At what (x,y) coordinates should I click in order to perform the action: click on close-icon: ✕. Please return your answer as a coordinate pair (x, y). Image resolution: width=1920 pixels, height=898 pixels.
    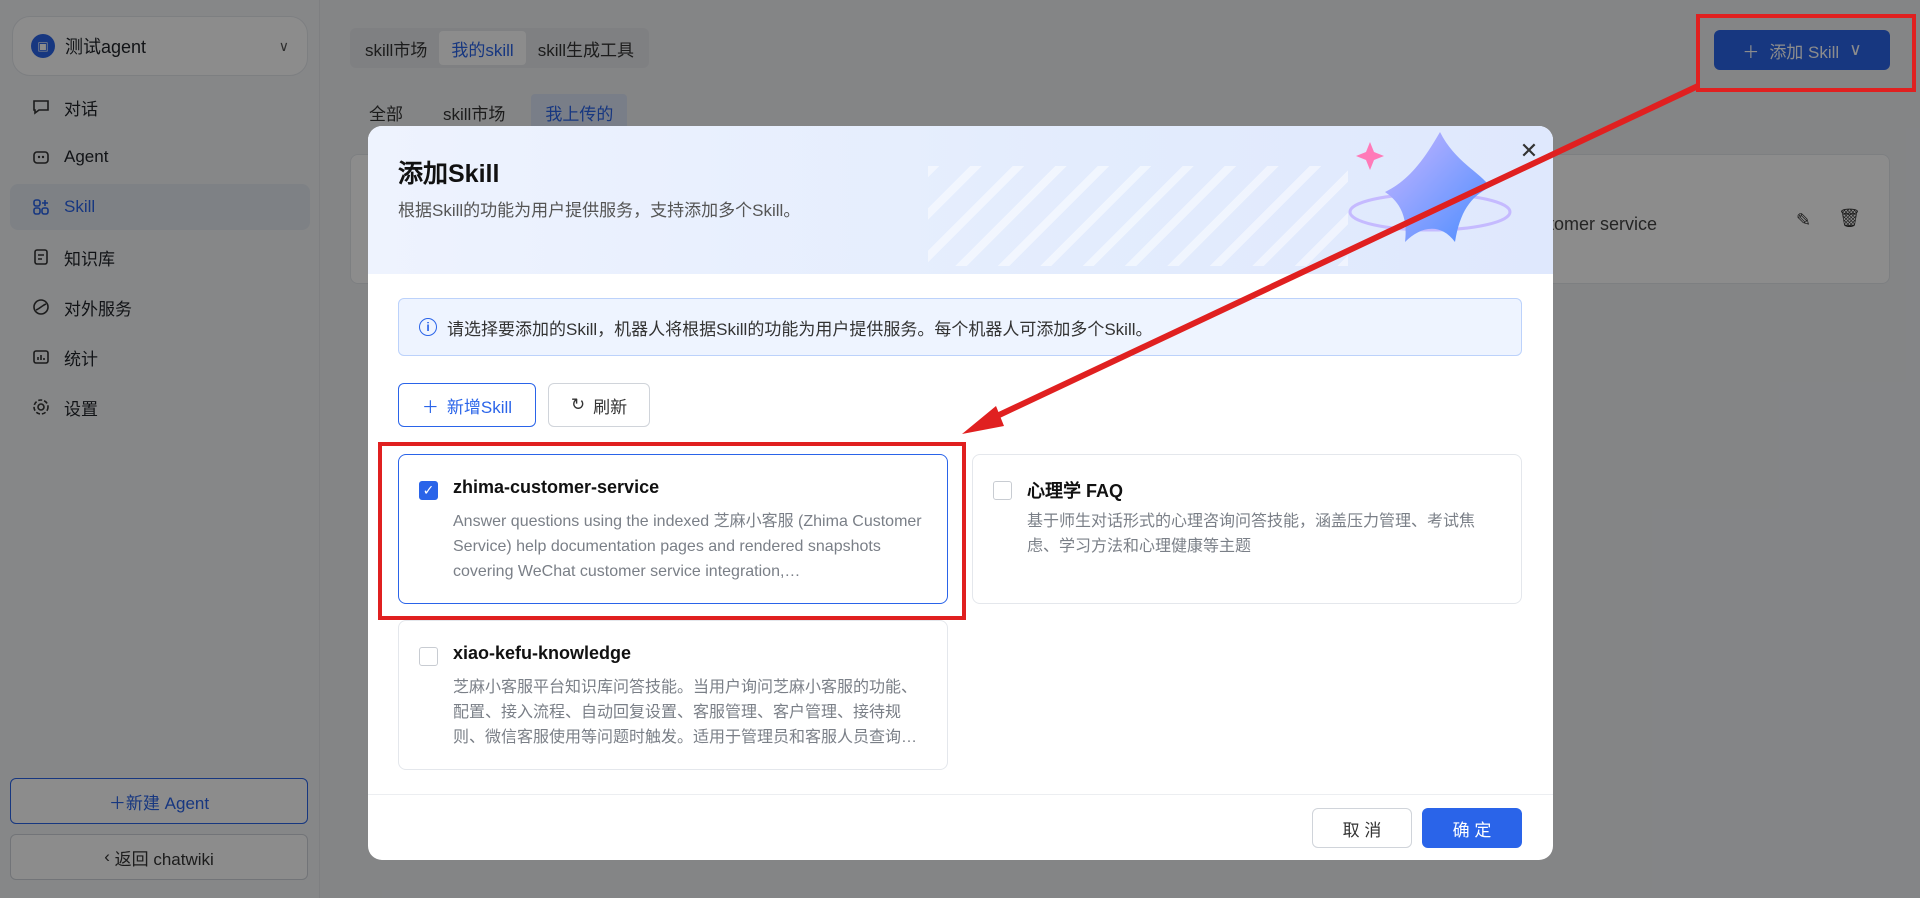
    Looking at the image, I should click on (1529, 151).